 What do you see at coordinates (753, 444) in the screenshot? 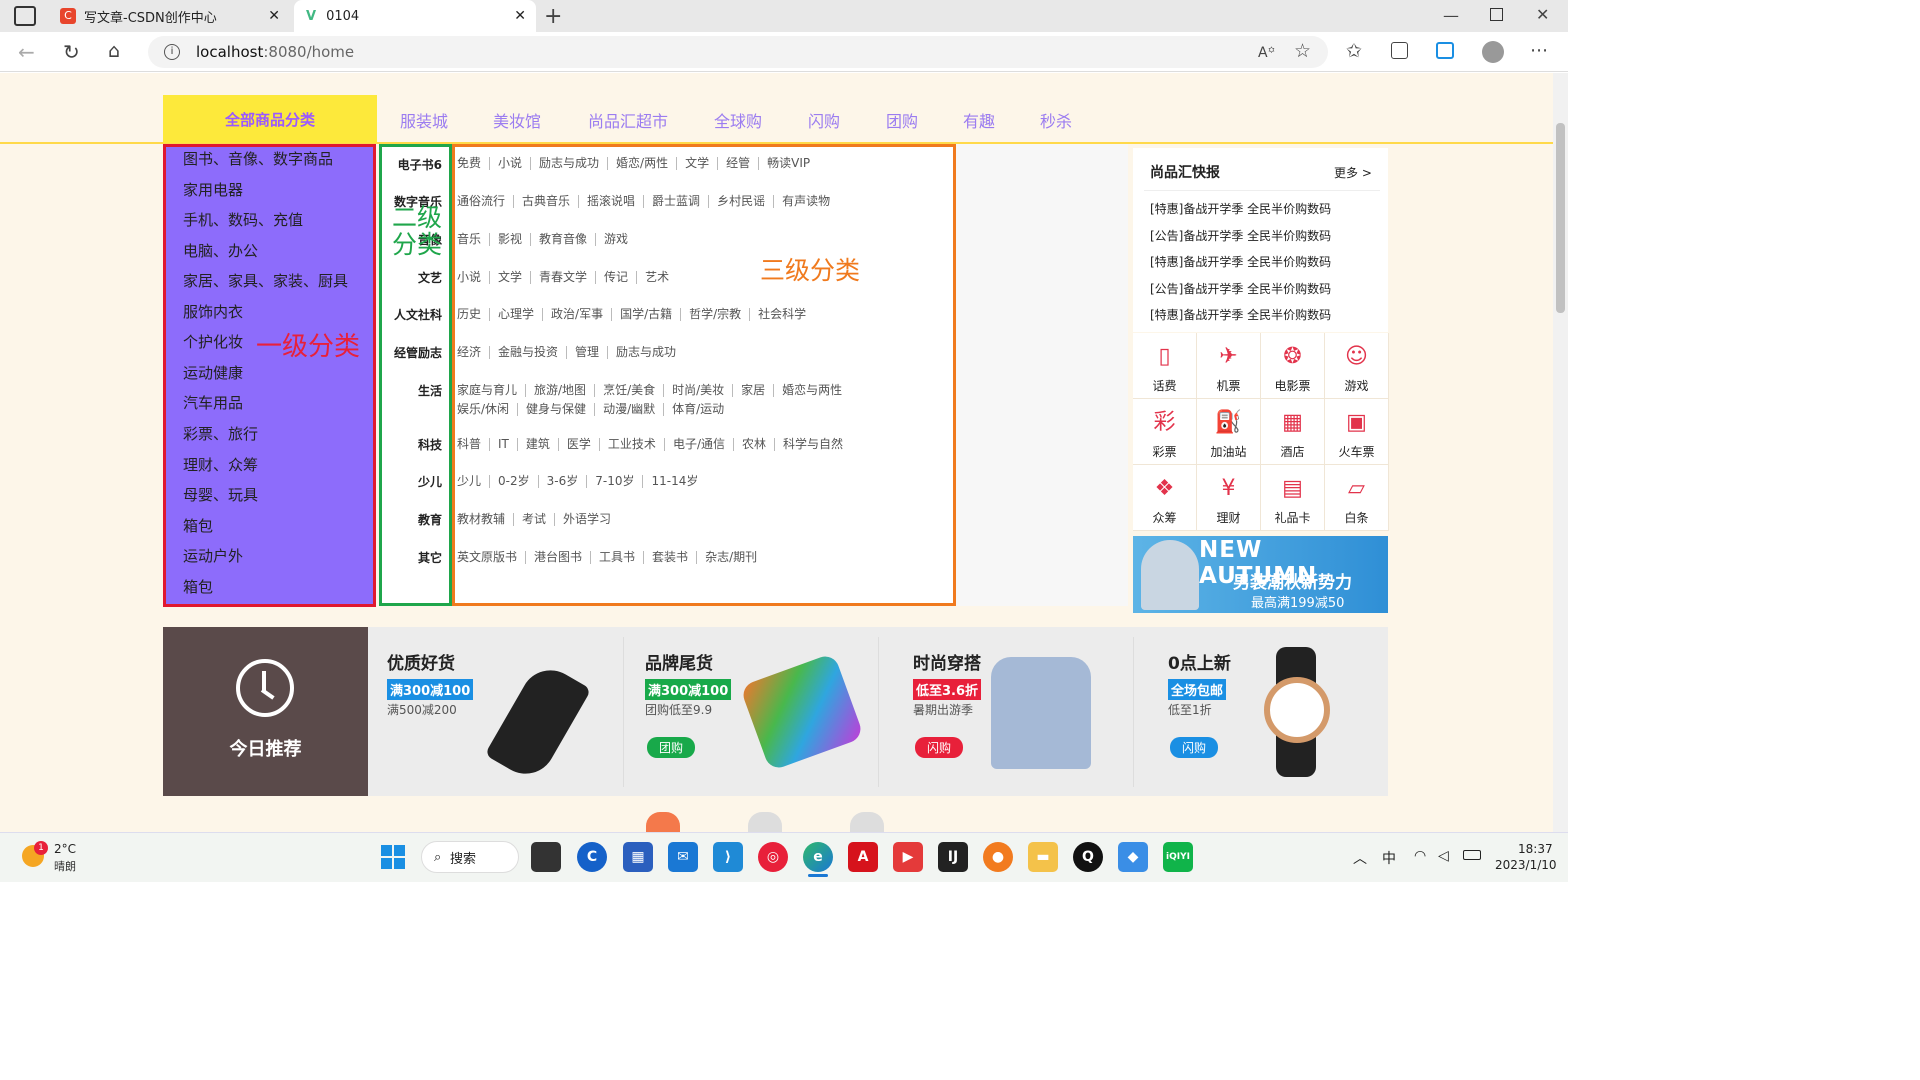
I see `level3-link: 农林` at bounding box center [753, 444].